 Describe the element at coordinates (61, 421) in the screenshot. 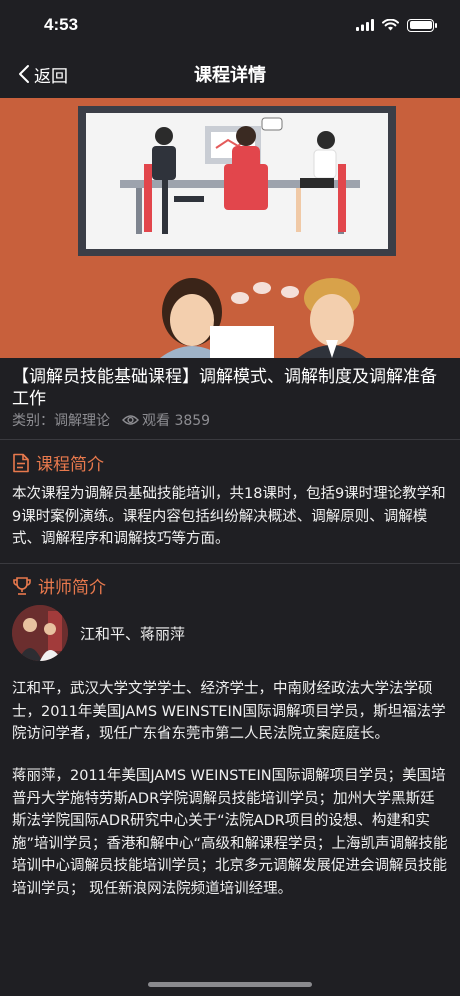

I see `course-category: 类别：调解理论` at that location.